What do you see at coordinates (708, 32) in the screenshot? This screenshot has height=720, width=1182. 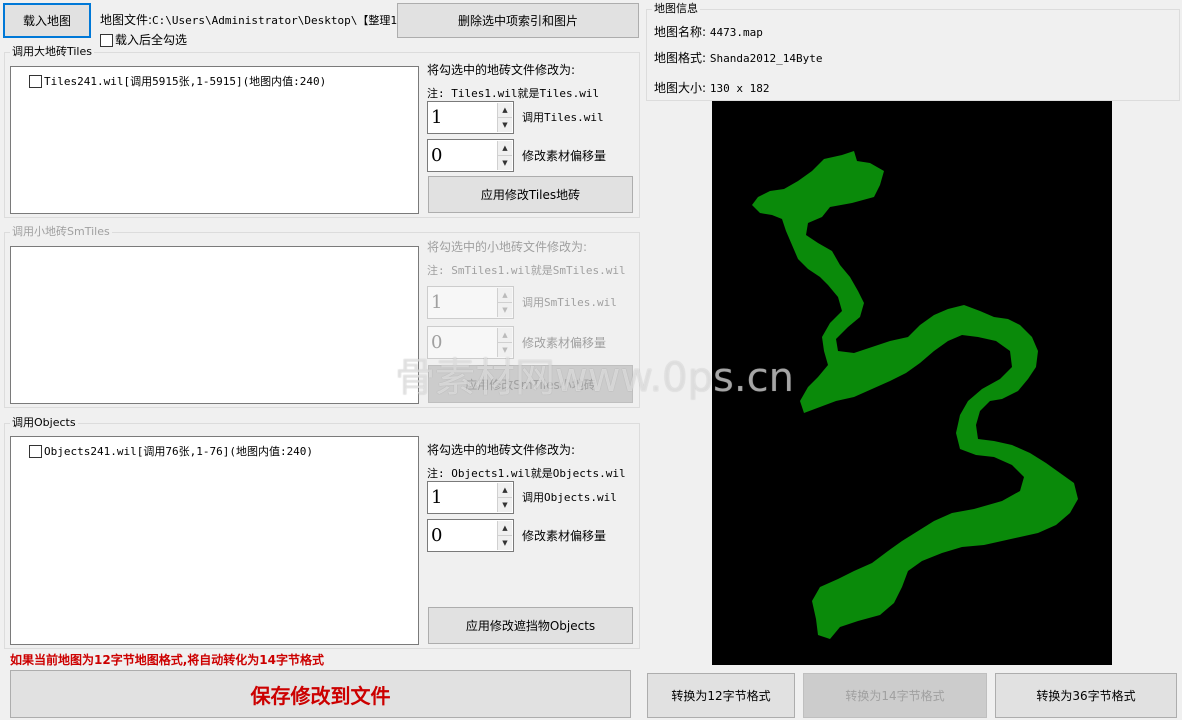 I see `map-name-row: 地图名称: 4473.map` at bounding box center [708, 32].